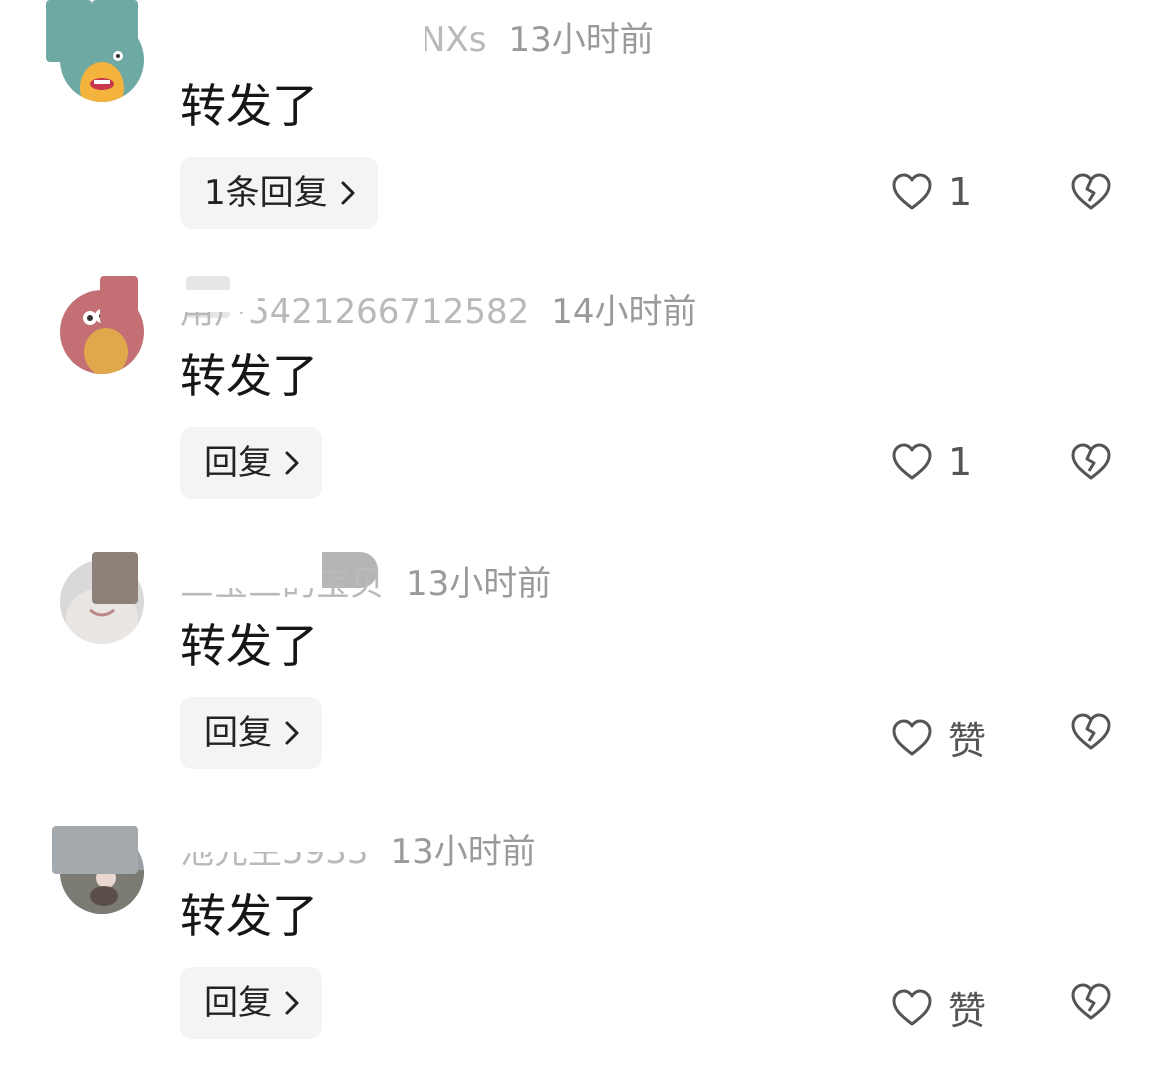  What do you see at coordinates (624, 312) in the screenshot?
I see `timestamp: 14小时前` at bounding box center [624, 312].